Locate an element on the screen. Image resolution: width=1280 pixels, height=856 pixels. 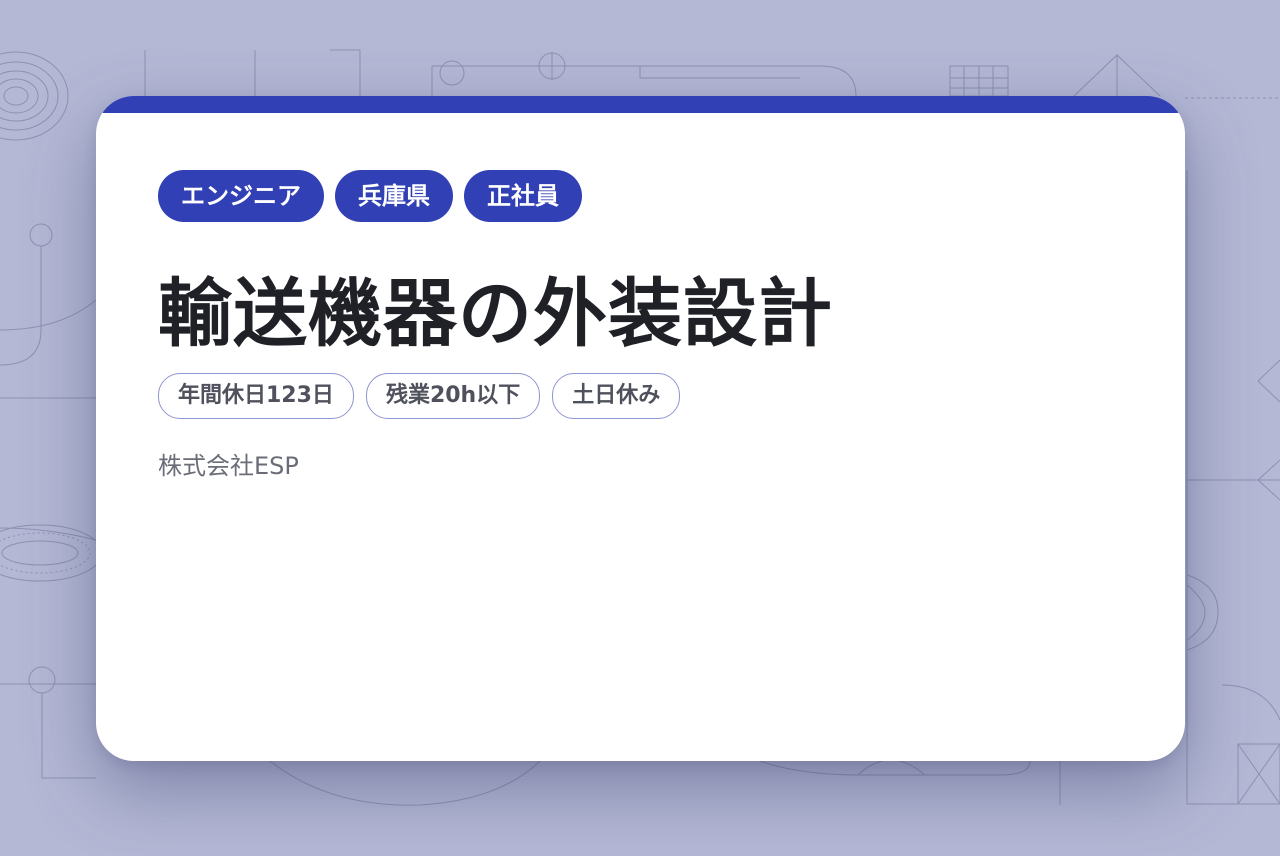
job-title: 輸送機器の外装設計 is located at coordinates (495, 314).